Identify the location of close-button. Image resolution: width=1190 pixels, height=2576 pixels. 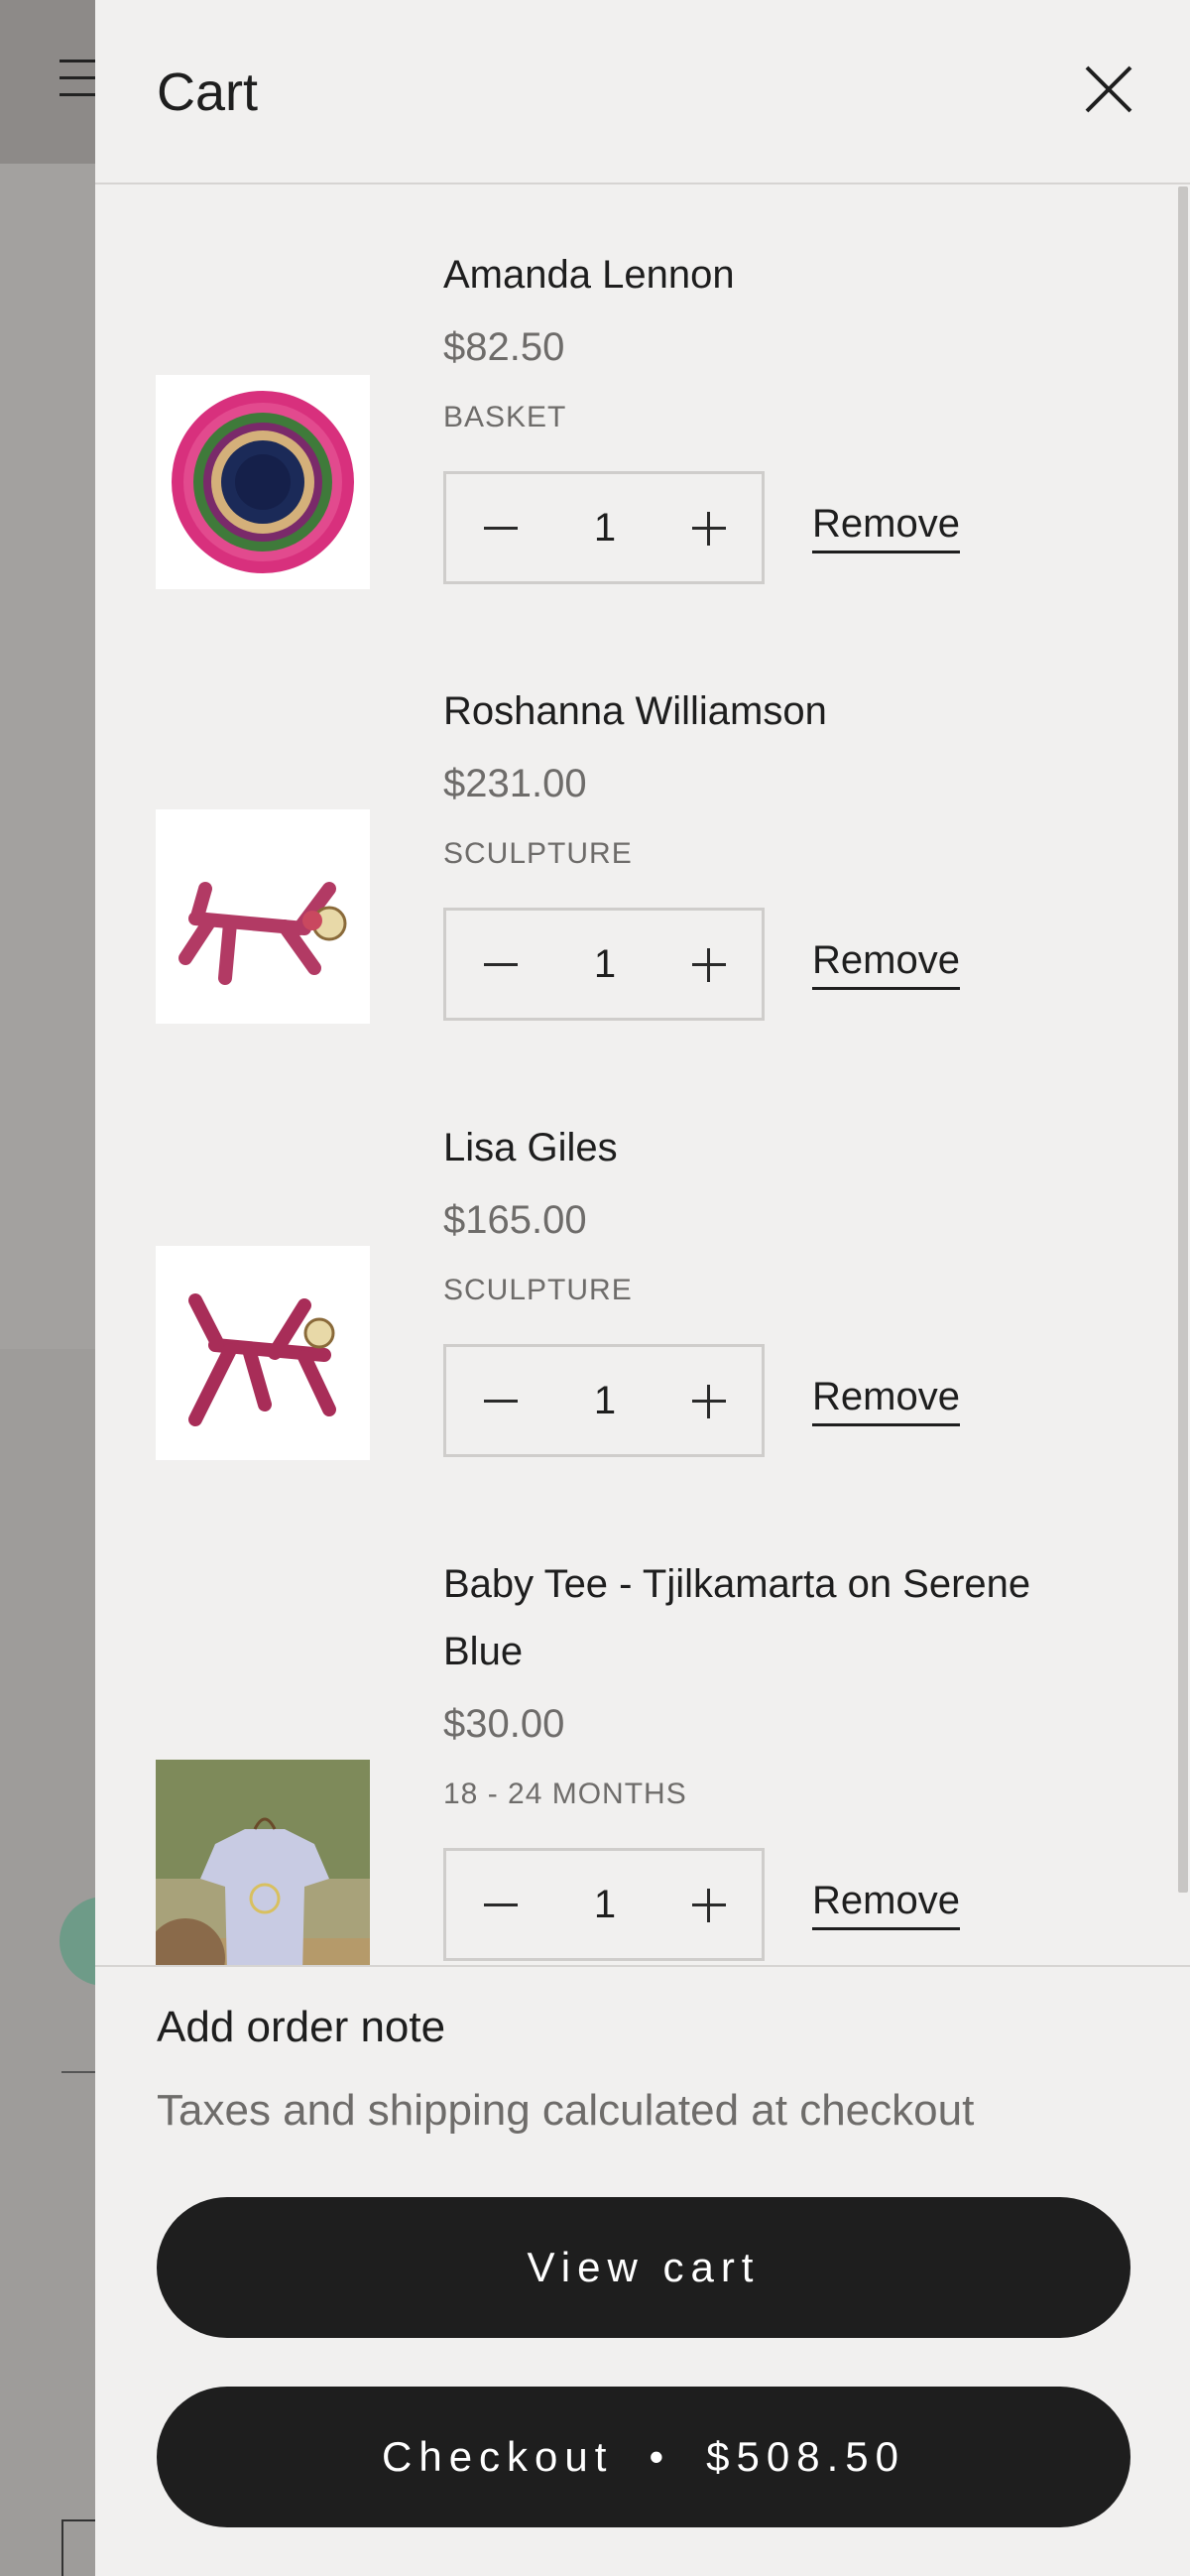
(1108, 89).